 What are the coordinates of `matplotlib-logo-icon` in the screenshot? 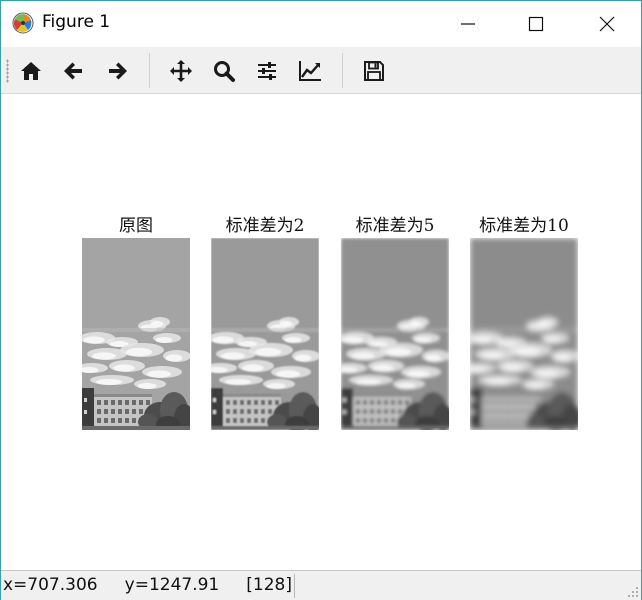 It's located at (23, 23).